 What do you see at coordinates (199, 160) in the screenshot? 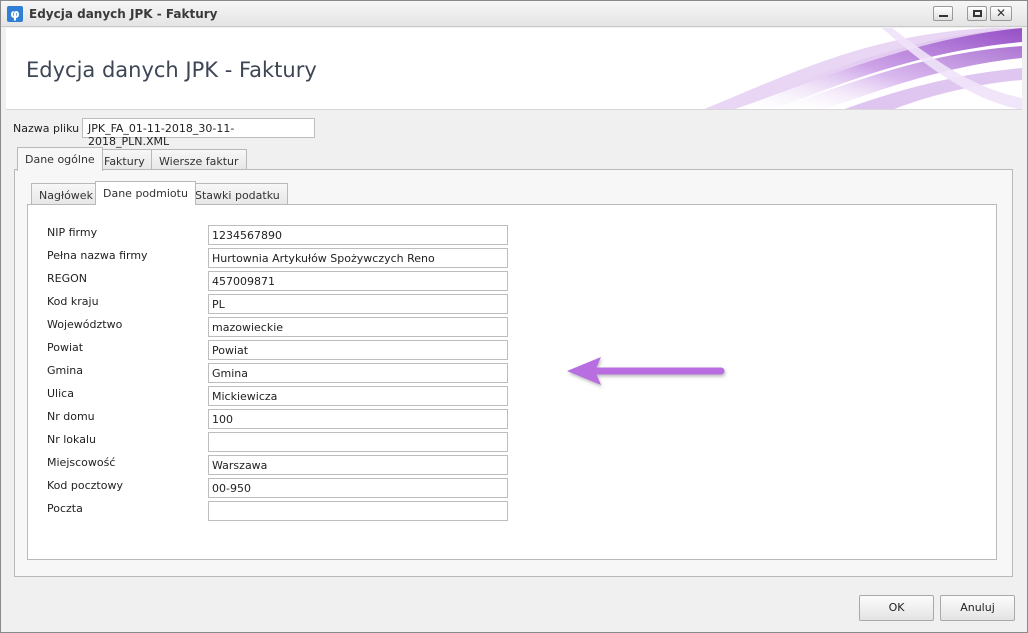
I see `tab-wiersze-faktur: Wiersze faktur` at bounding box center [199, 160].